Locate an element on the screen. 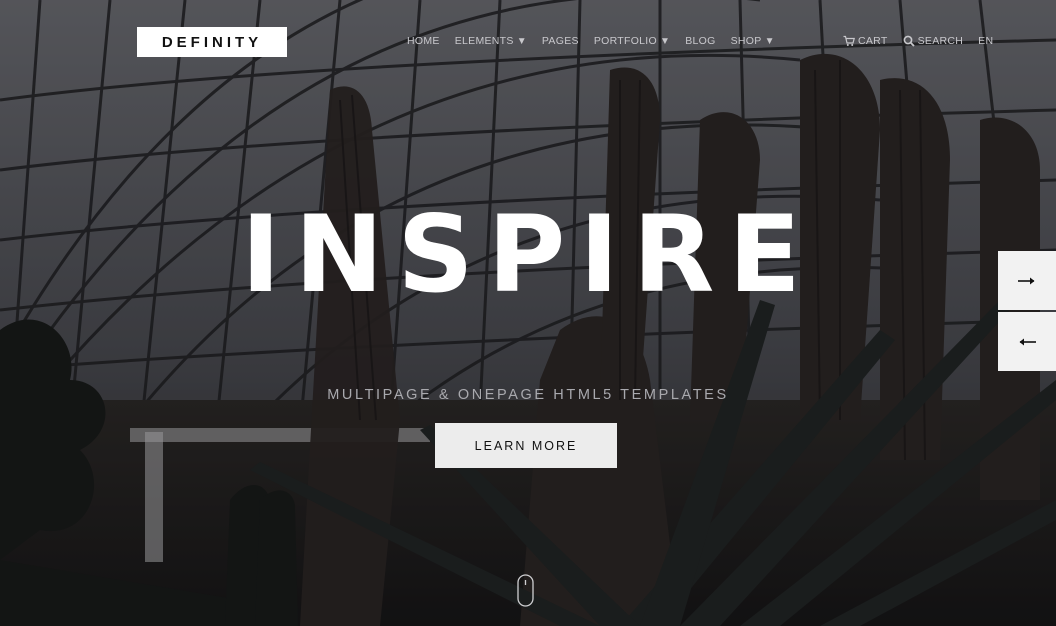 This screenshot has height=626, width=1056. mouse-icon is located at coordinates (525, 590).